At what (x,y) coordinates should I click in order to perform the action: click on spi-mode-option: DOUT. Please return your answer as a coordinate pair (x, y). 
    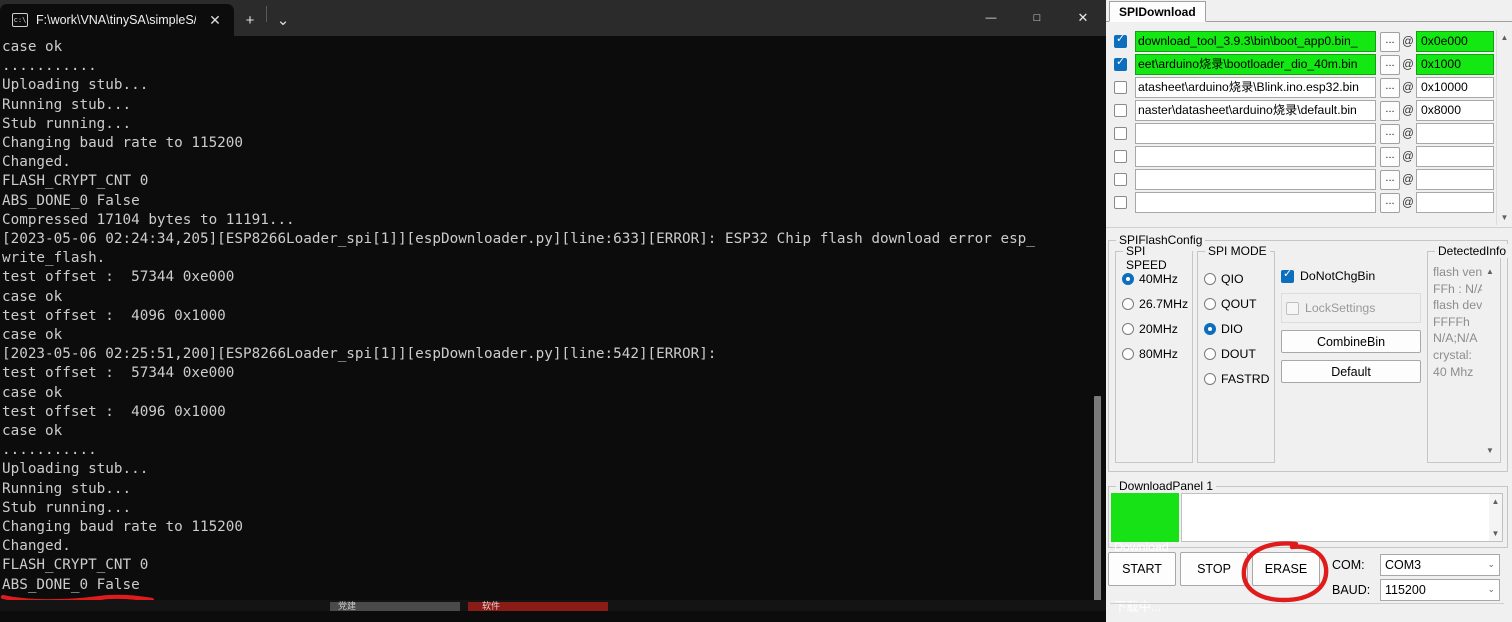
    Looking at the image, I should click on (1236, 353).